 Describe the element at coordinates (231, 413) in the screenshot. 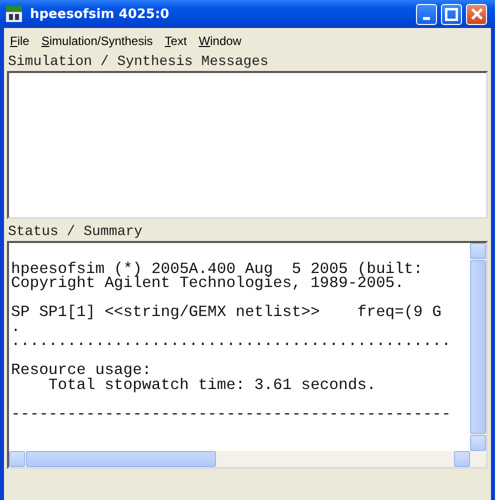

I see `text-line: -----------------------------------------------` at that location.